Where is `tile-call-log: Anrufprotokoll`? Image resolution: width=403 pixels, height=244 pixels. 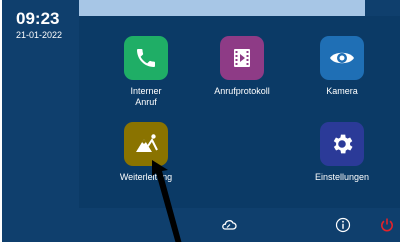 tile-call-log: Anrufprotokoll is located at coordinates (242, 66).